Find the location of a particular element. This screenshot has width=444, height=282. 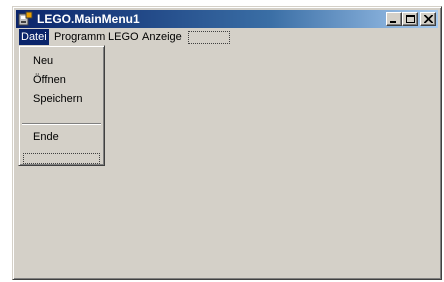

menu-programm: Programm is located at coordinates (79, 37).